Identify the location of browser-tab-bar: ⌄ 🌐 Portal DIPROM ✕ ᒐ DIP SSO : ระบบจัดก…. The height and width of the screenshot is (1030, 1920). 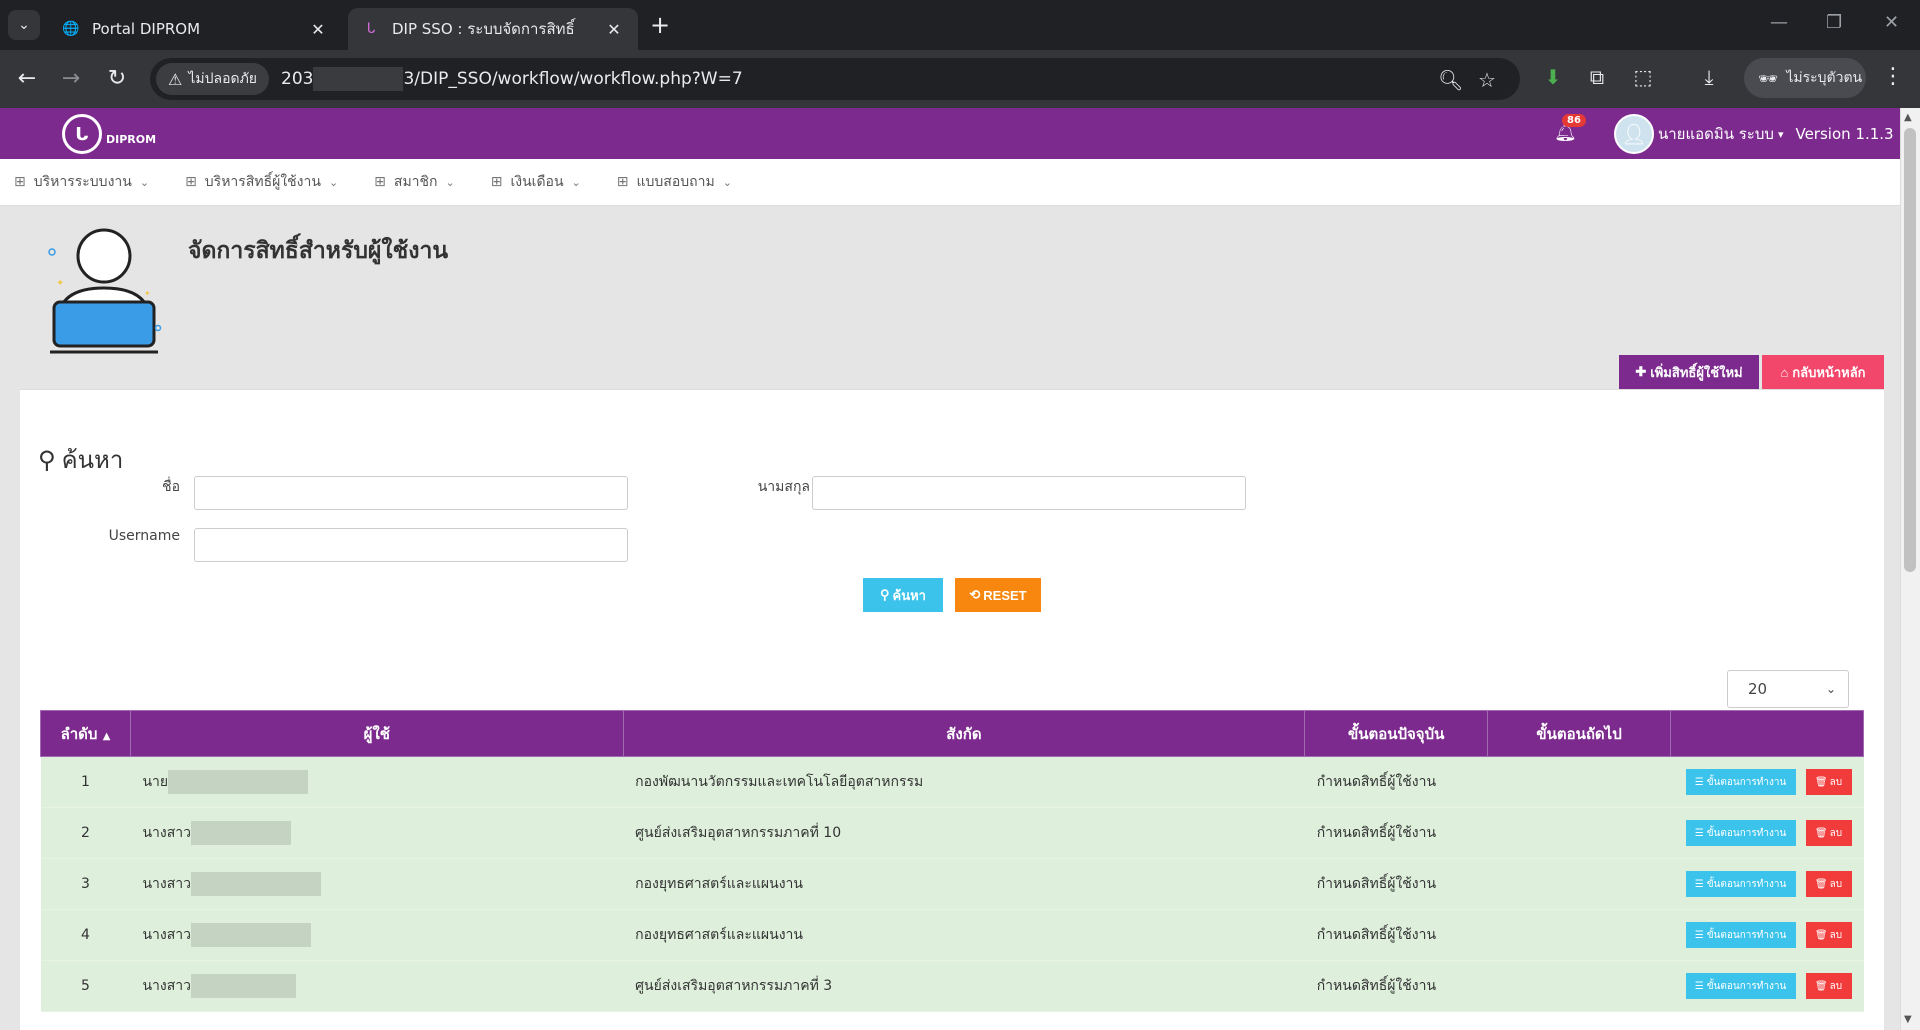
(960, 25).